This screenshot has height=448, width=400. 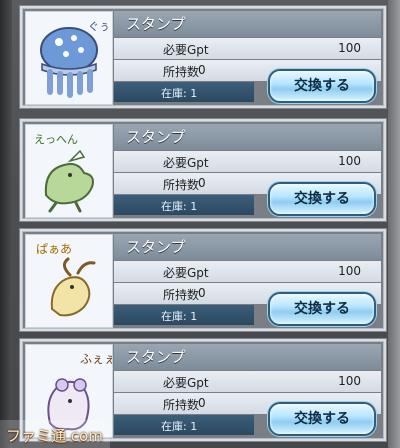 What do you see at coordinates (69, 281) in the screenshot?
I see `sticker-image-dragon-yellow: ぱぁあ` at bounding box center [69, 281].